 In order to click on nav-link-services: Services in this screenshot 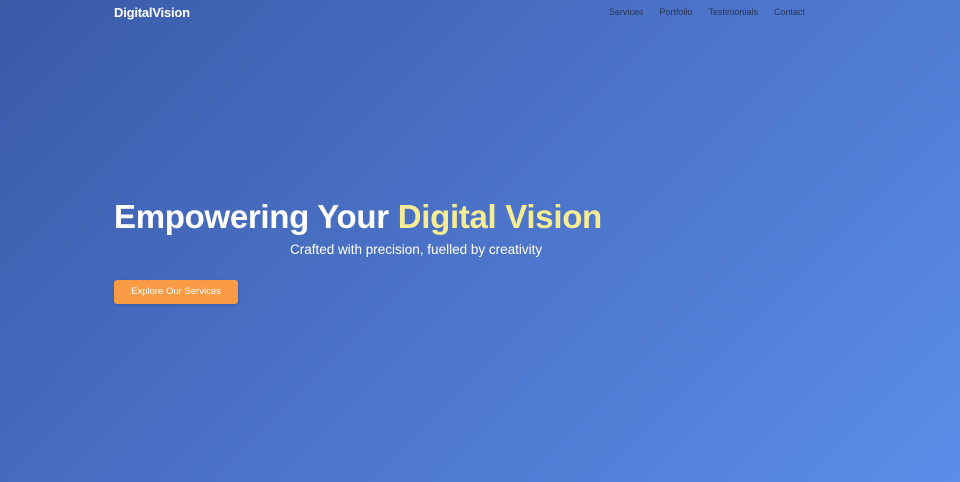, I will do `click(626, 12)`.